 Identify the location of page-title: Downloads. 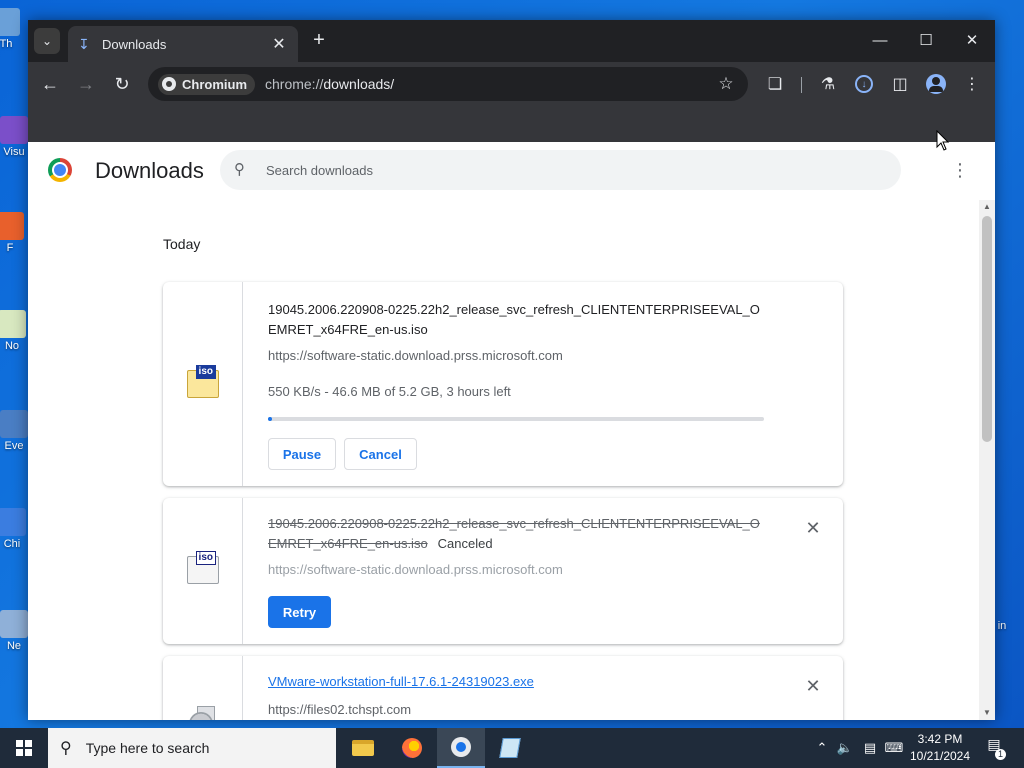
(149, 170).